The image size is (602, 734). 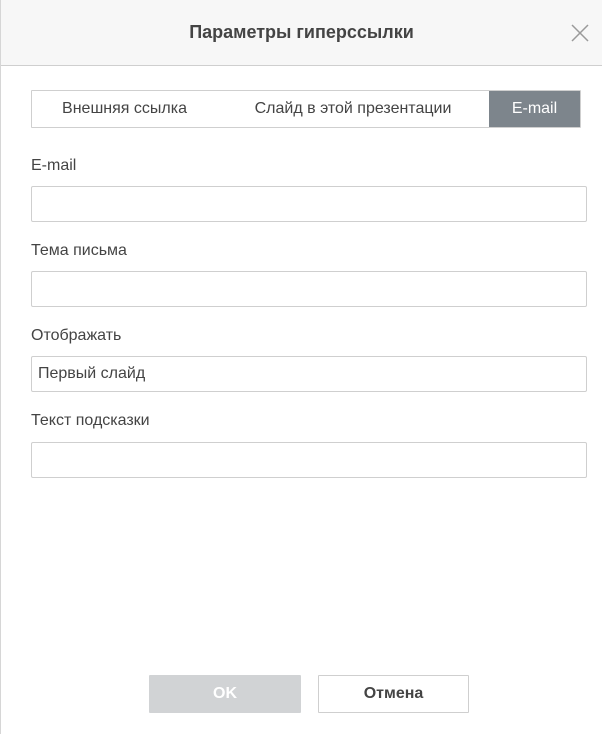 I want to click on cancel-button: Отмена, so click(x=393, y=694).